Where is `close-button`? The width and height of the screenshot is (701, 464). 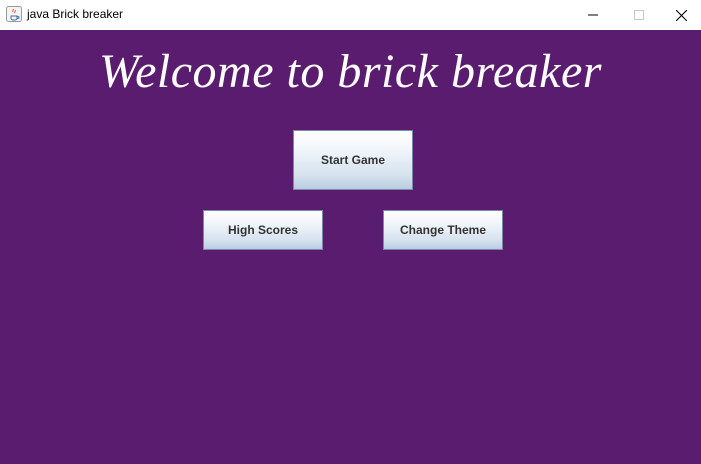 close-button is located at coordinates (681, 15).